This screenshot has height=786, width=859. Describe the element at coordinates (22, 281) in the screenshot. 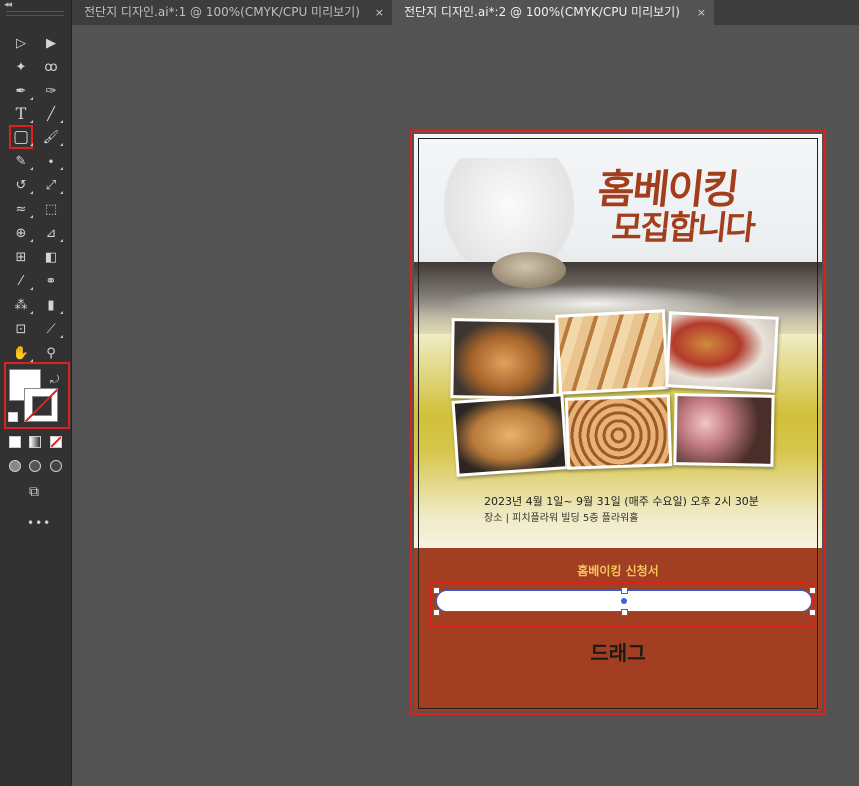

I see `eyedropper-tool-icon: ⁄` at that location.